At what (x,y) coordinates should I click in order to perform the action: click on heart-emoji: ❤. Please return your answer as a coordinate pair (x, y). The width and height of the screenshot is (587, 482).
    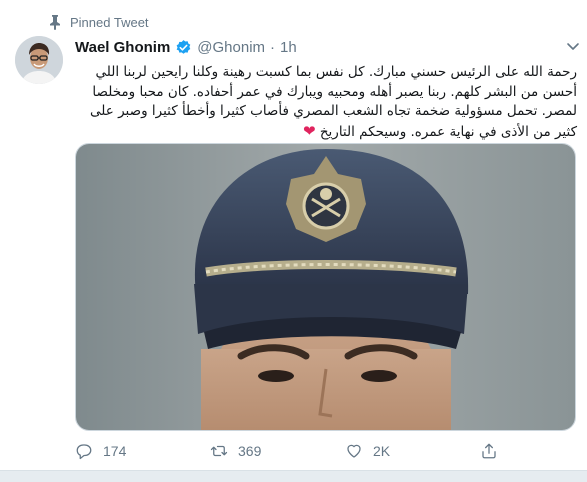
    Looking at the image, I should click on (309, 130).